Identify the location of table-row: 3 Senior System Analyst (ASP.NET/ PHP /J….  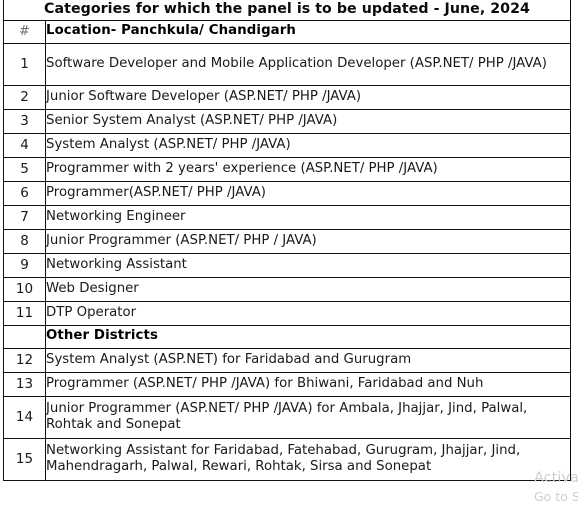
(287, 121).